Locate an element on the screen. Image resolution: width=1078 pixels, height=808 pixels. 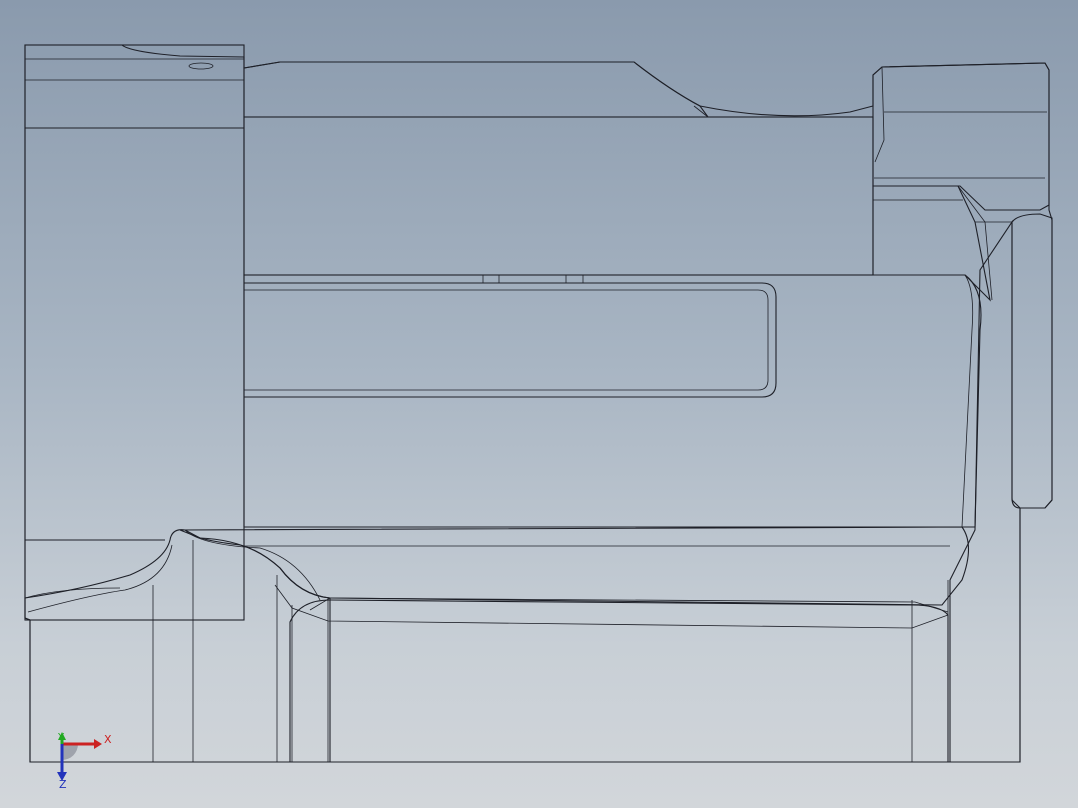
x-axis-label: X is located at coordinates (108, 739).